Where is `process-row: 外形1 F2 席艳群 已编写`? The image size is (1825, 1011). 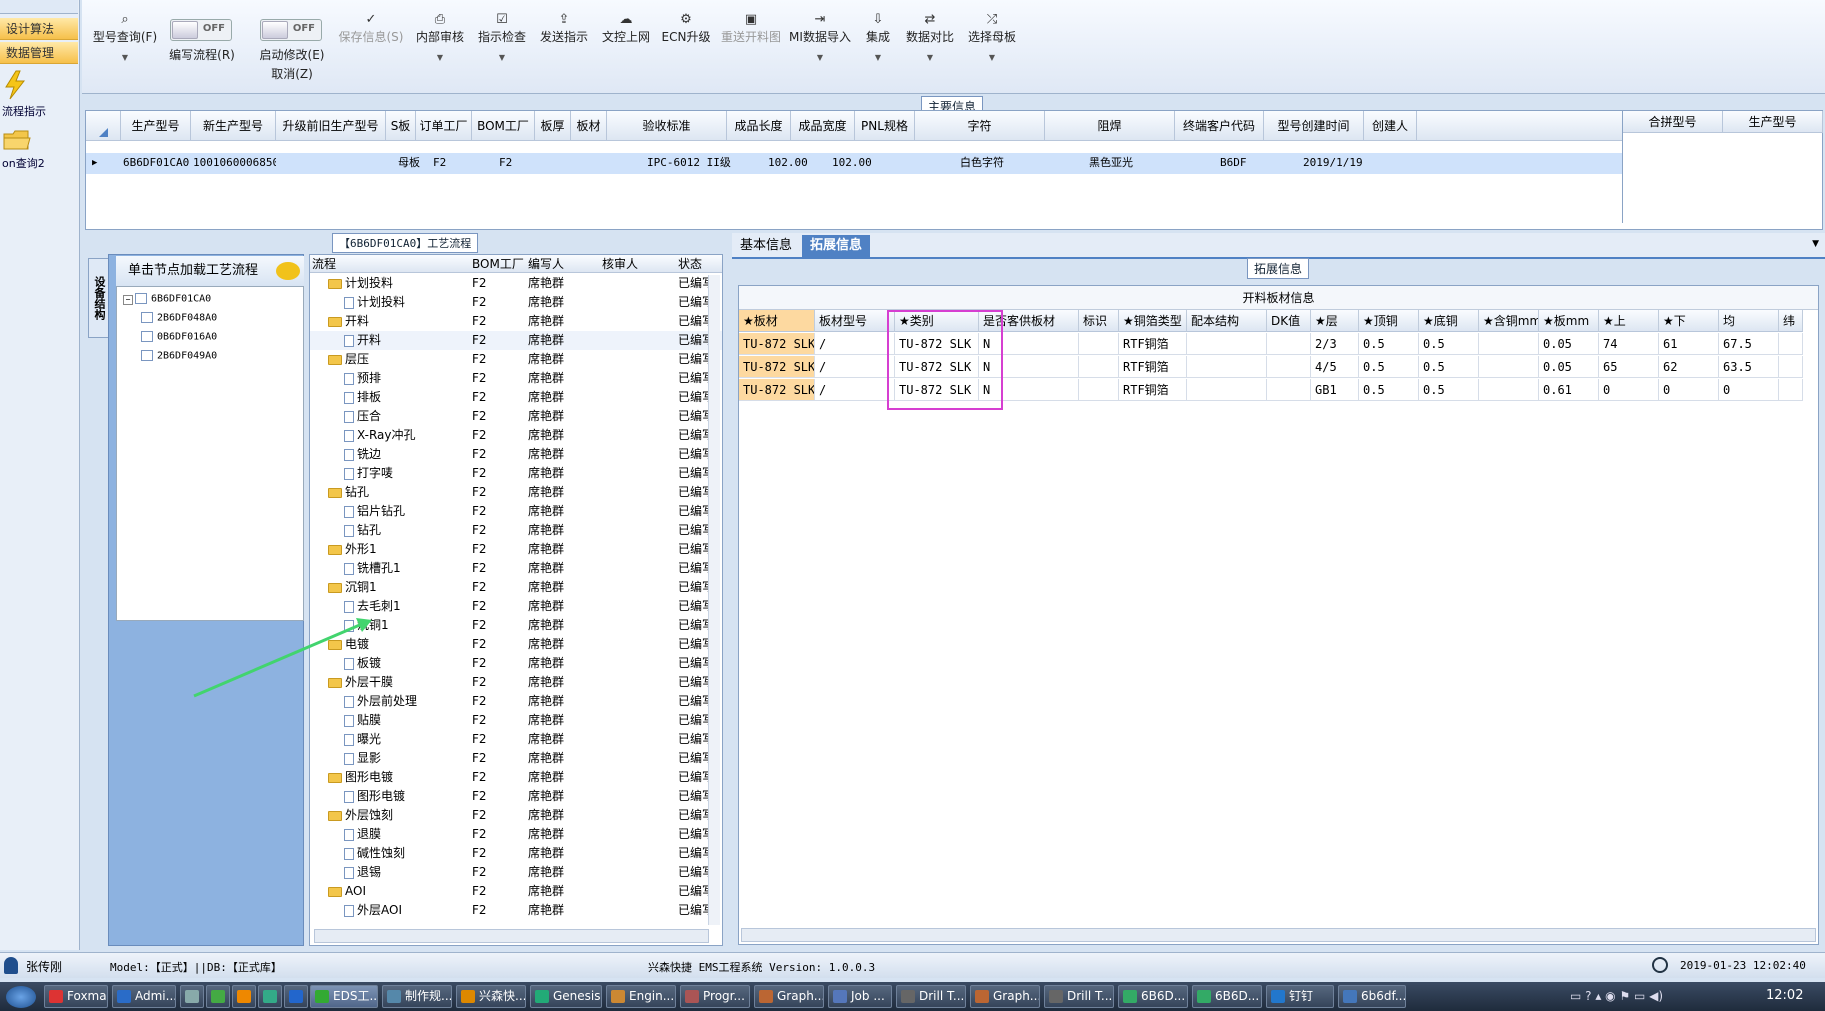 process-row: 外形1 F2 席艳群 已编写 is located at coordinates (516, 549).